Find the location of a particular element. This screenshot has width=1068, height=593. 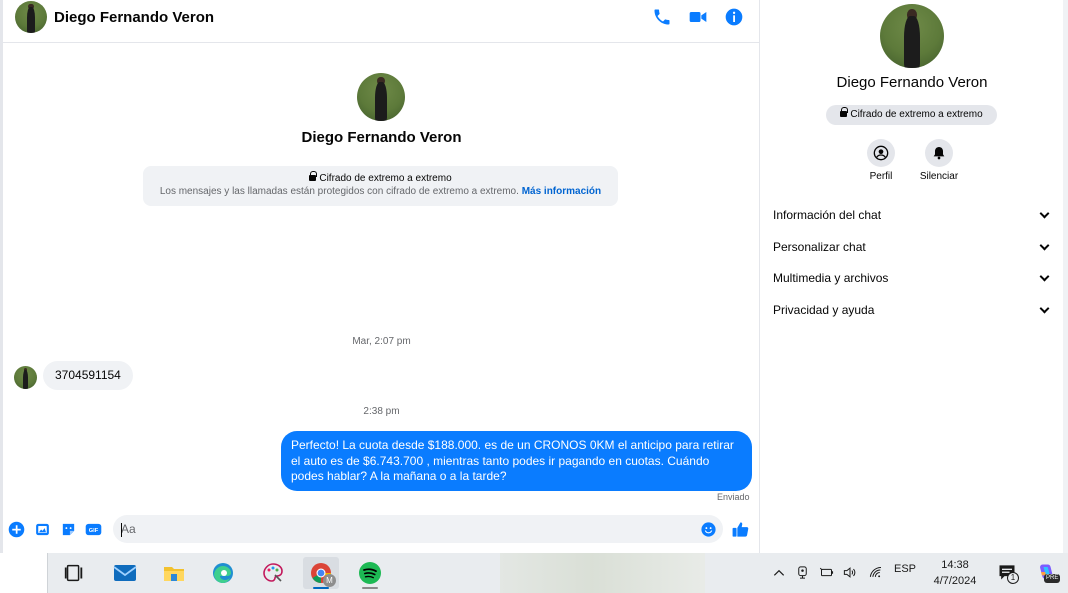

section-privacy-help: Privacidad y ayuda is located at coordinates (913, 310).